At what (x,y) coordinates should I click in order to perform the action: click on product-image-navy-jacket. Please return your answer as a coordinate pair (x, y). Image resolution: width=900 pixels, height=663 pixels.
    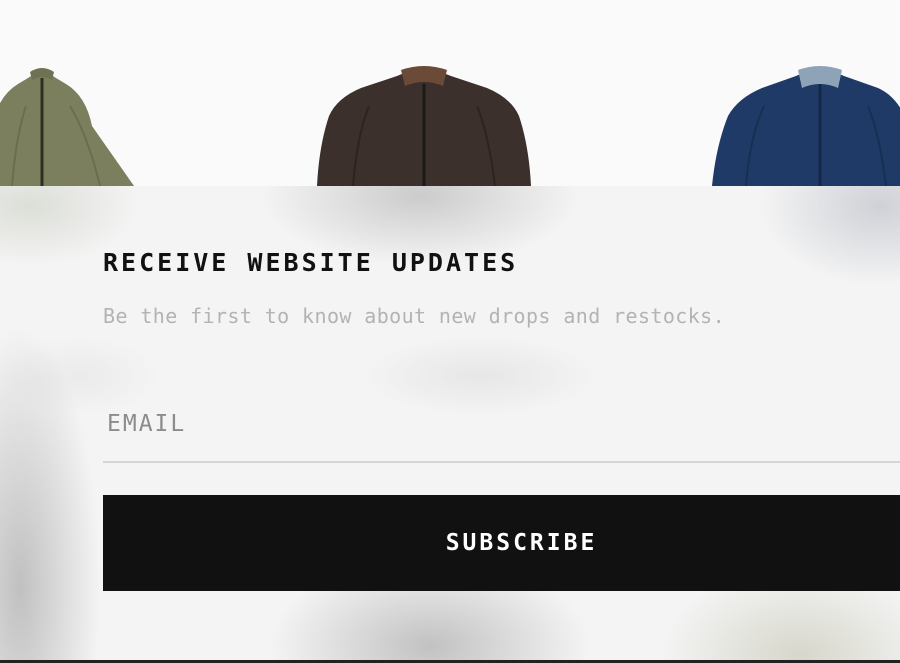
    Looking at the image, I should click on (806, 126).